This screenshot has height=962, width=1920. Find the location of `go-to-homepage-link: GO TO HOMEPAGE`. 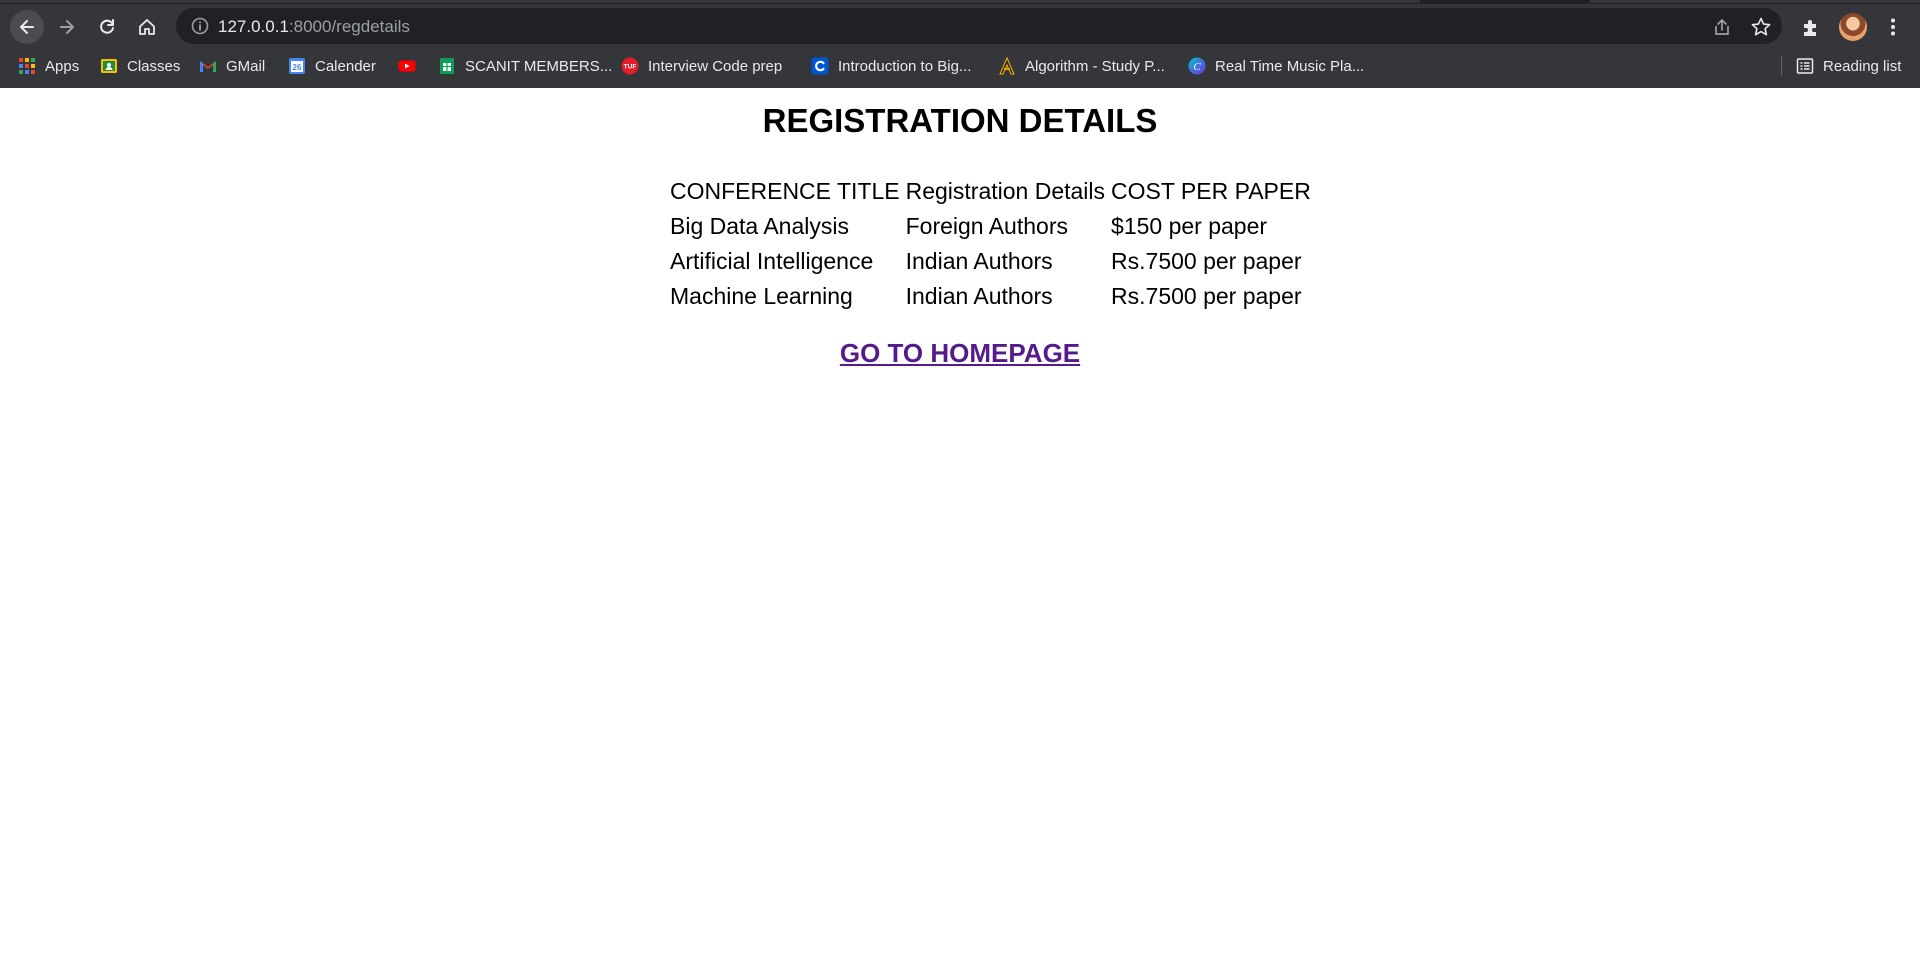

go-to-homepage-link: GO TO HOMEPAGE is located at coordinates (960, 353).